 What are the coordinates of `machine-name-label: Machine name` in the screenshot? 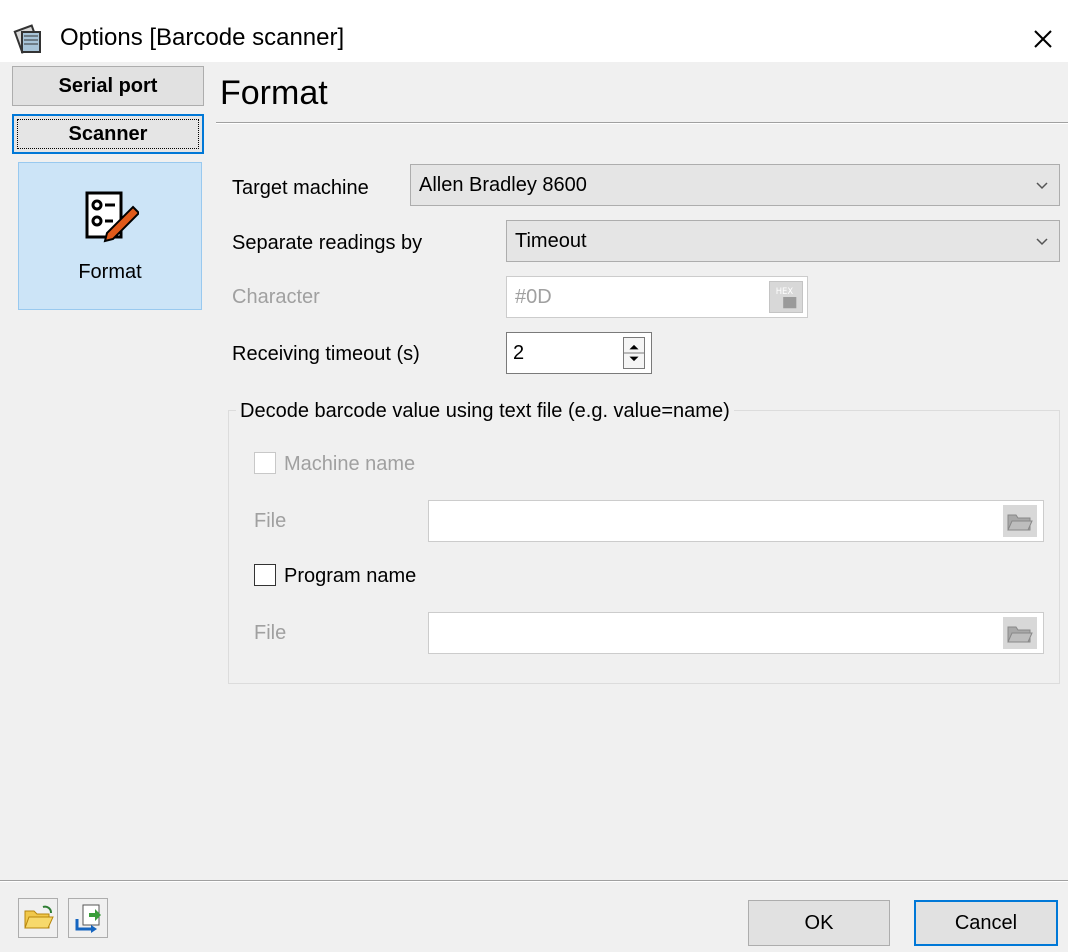 It's located at (350, 464).